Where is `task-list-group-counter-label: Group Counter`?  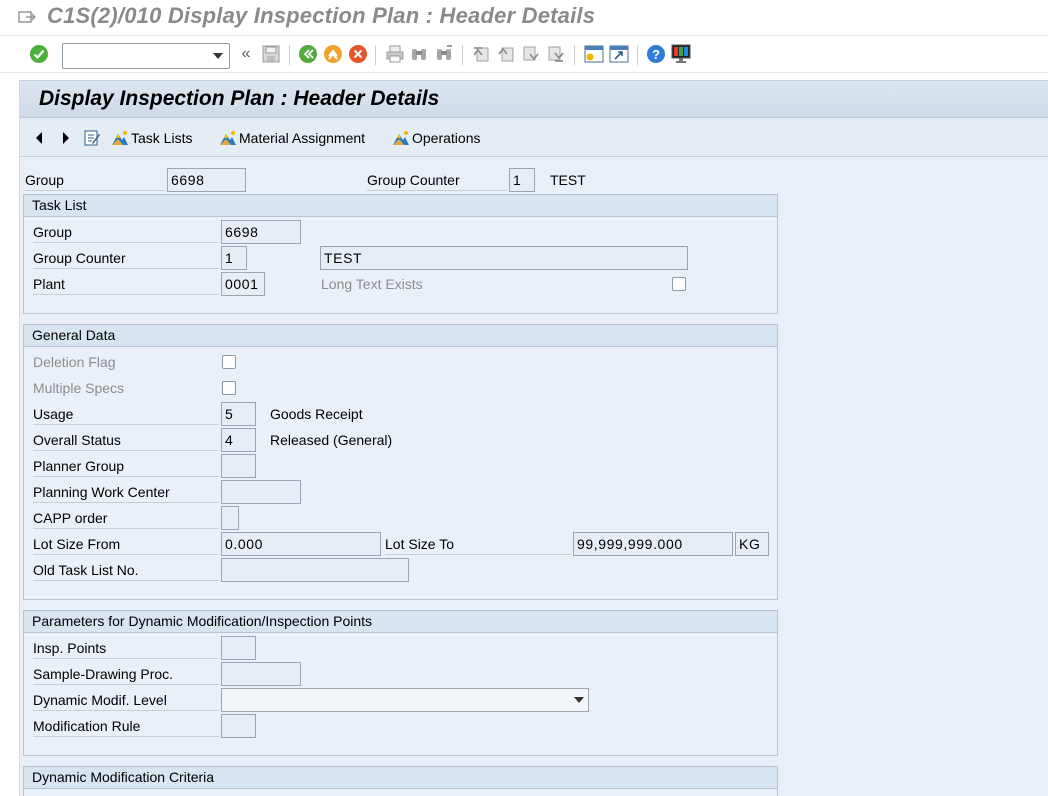
task-list-group-counter-label: Group Counter is located at coordinates (126, 258).